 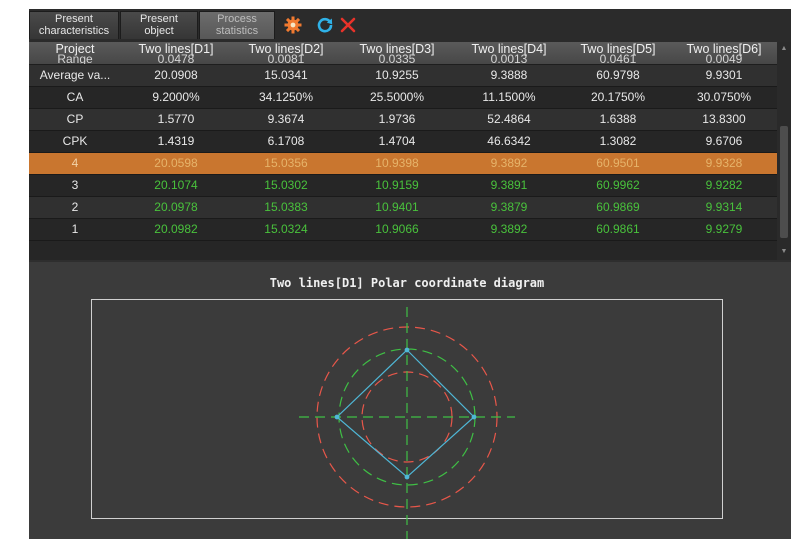 I want to click on row-label: CA, so click(x=75, y=97).